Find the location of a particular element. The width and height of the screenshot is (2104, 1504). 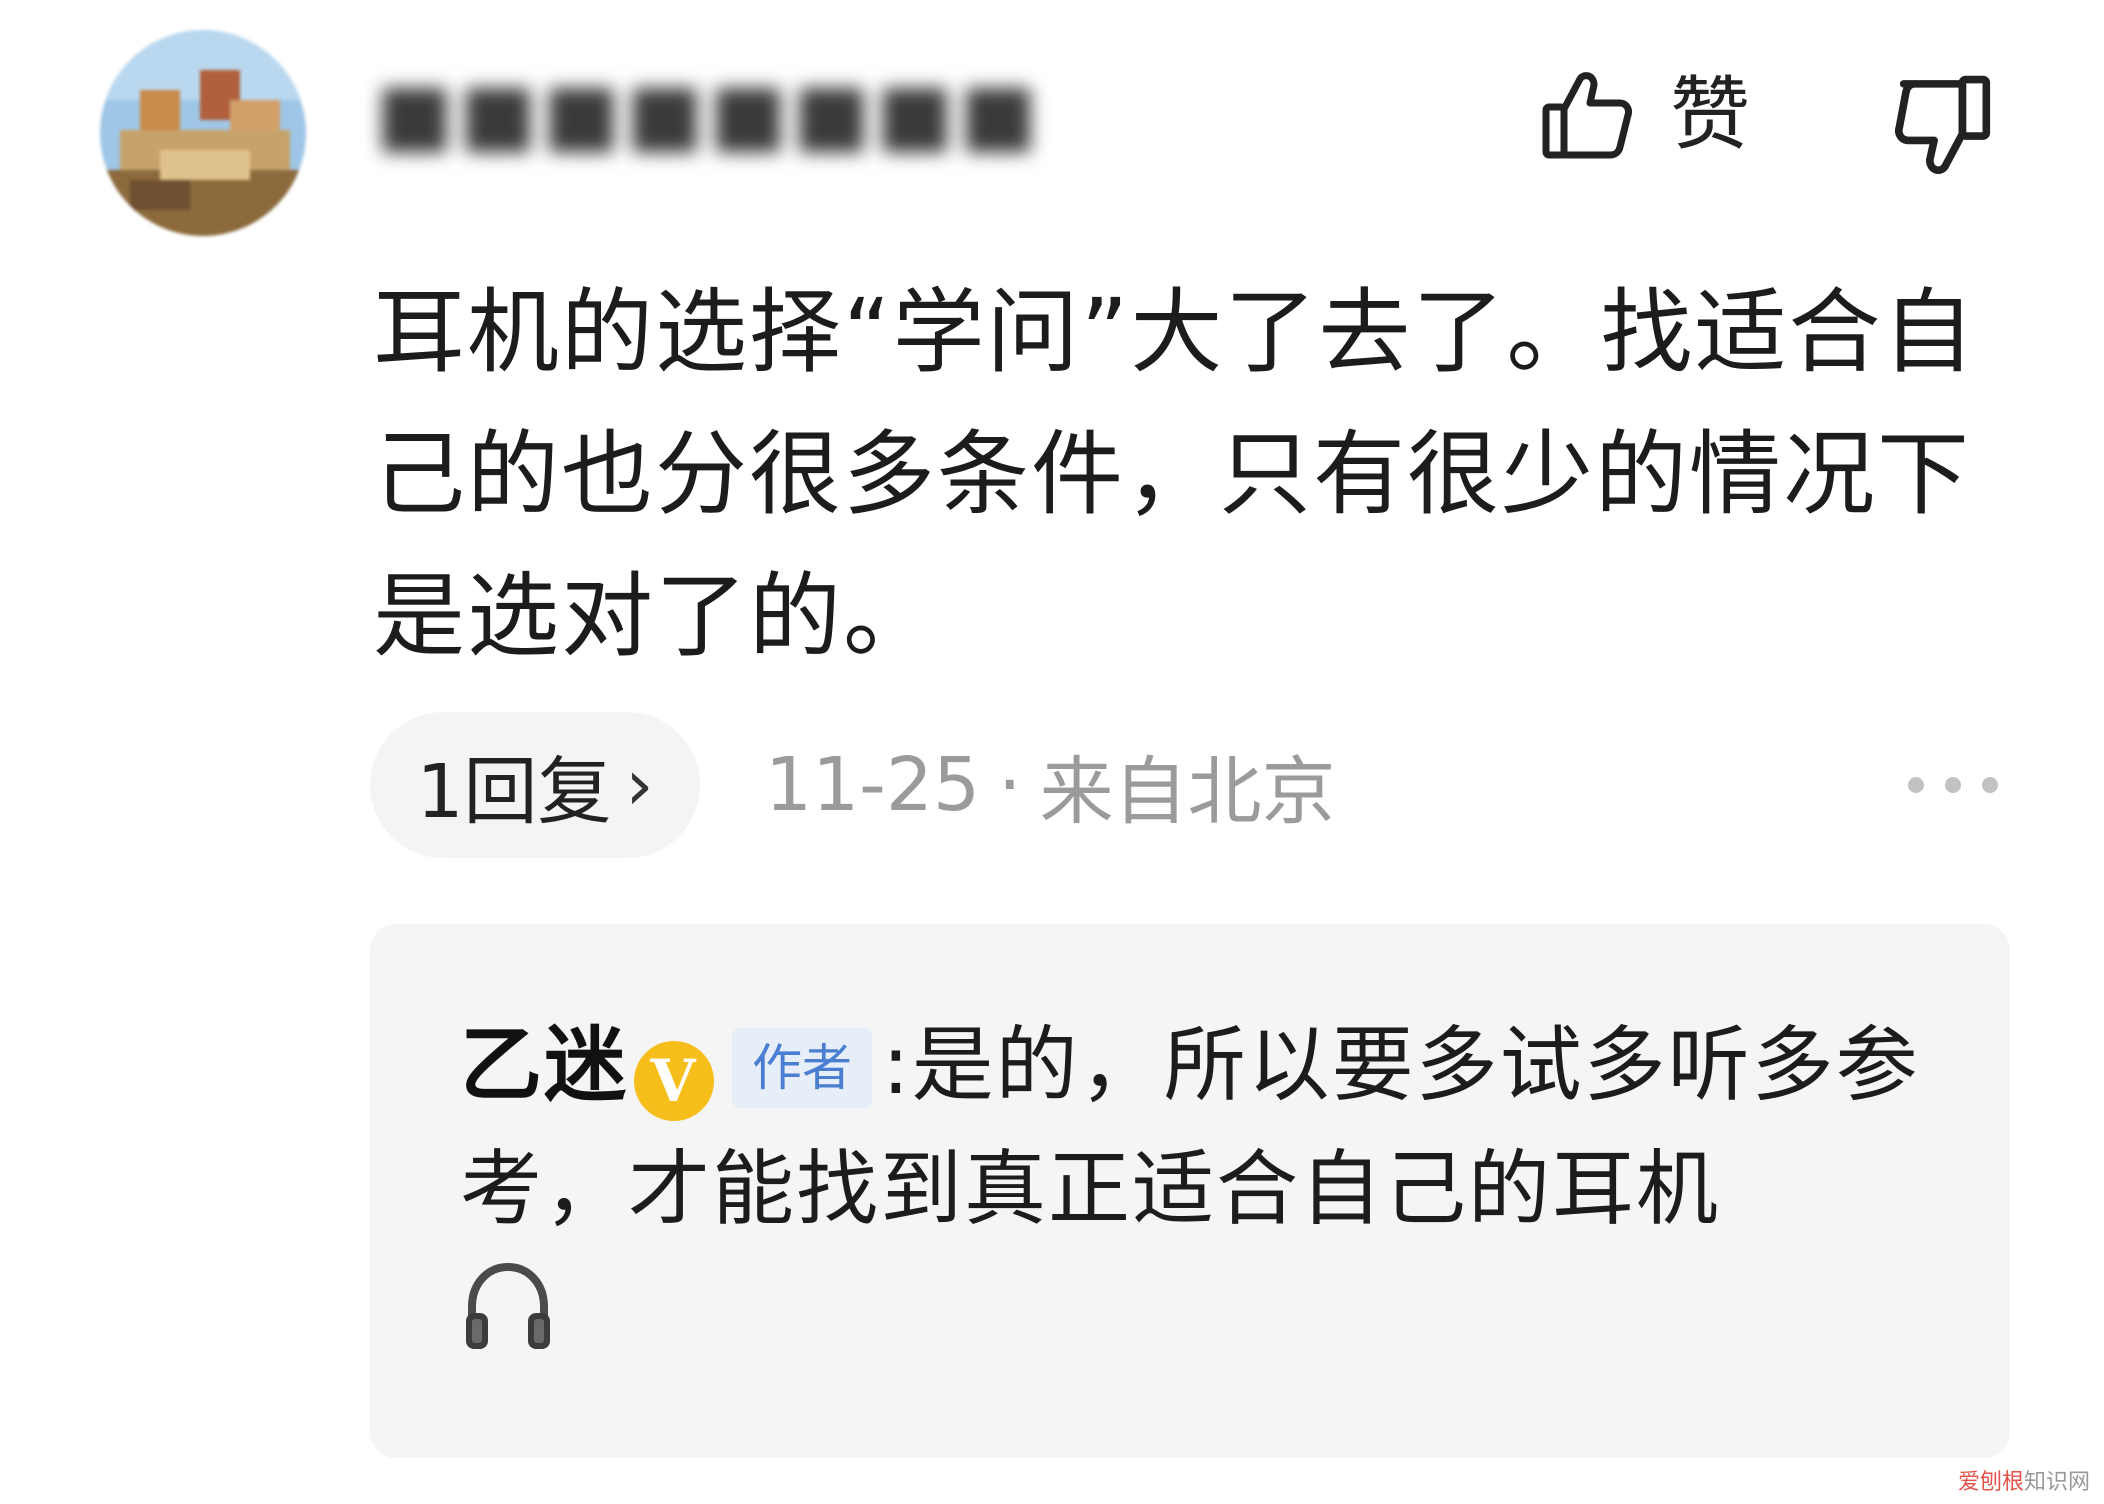

watermark-suffix: 知识网 is located at coordinates (2056, 1482).